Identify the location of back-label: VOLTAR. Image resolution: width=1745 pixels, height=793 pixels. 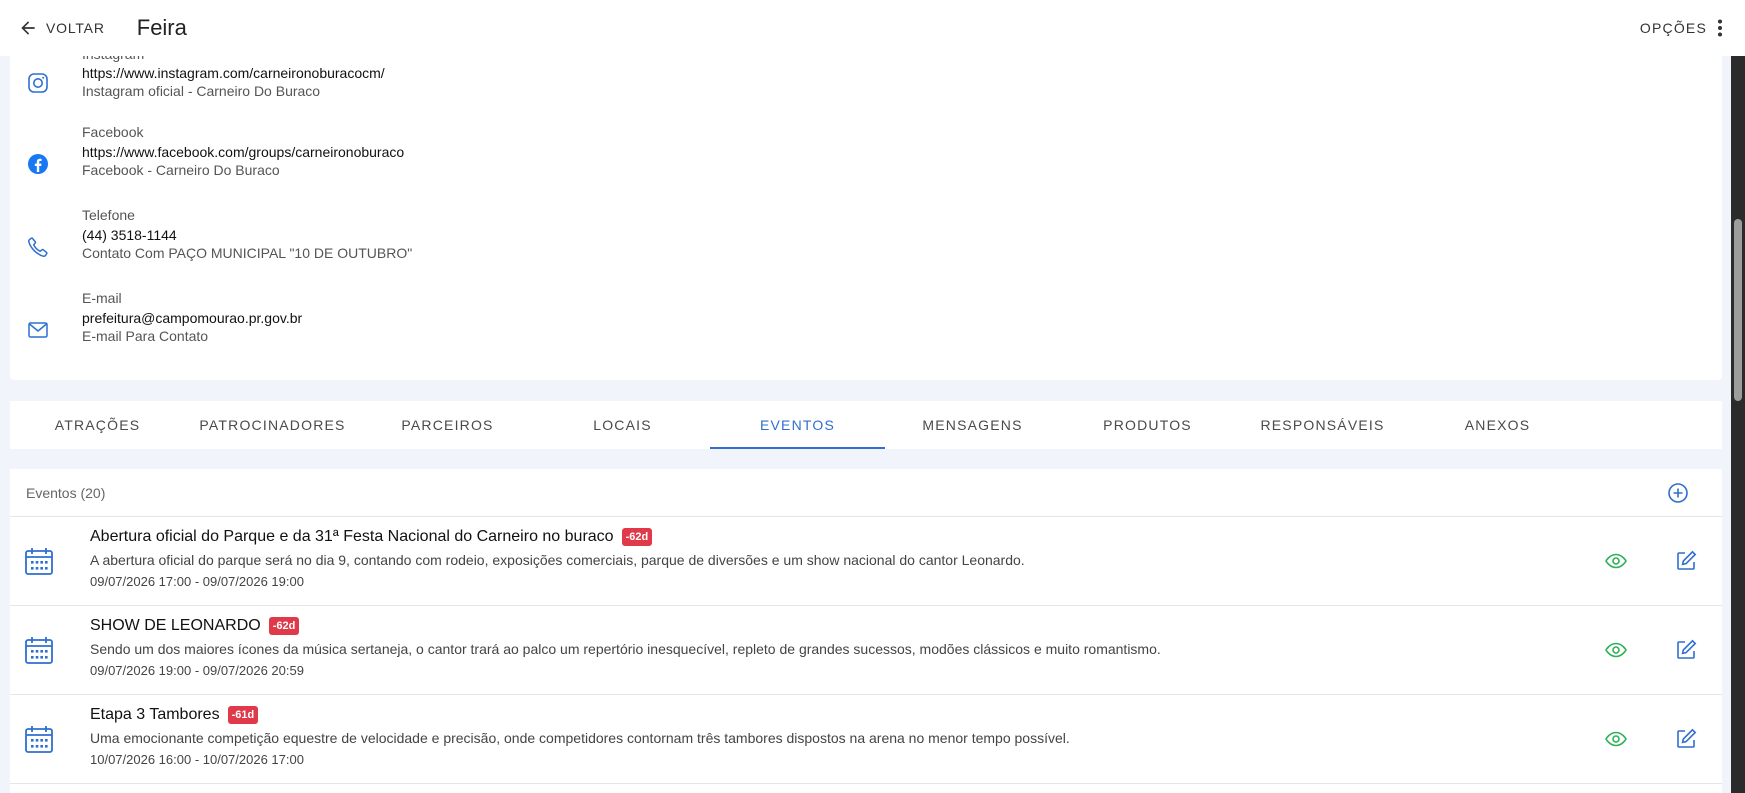
(75, 28).